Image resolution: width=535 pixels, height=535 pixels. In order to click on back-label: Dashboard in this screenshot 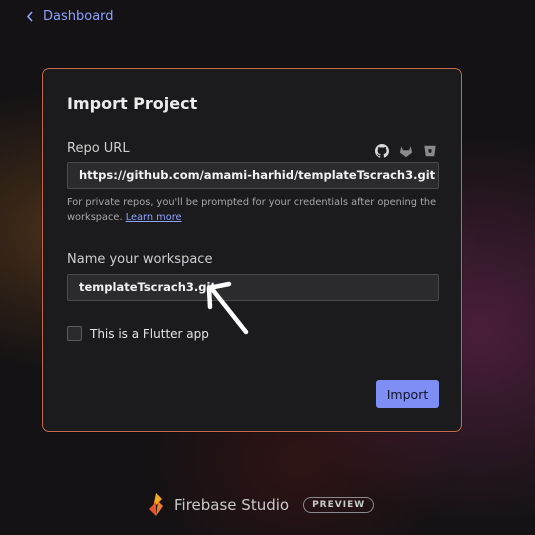, I will do `click(78, 16)`.